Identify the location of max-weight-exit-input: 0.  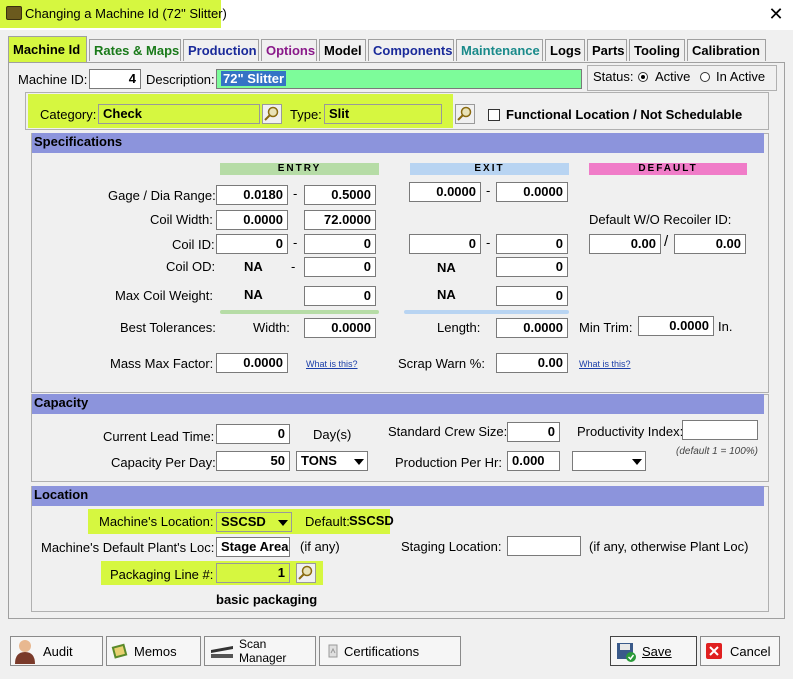
(532, 296).